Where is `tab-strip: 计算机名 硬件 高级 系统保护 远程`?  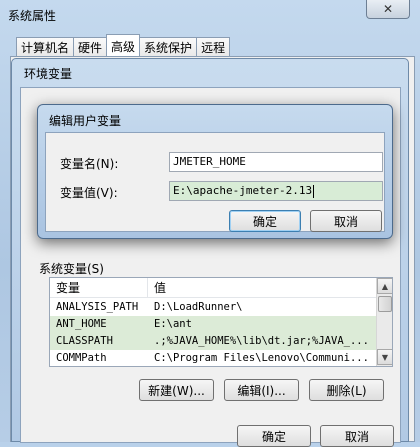
tab-strip: 计算机名 硬件 高级 系统保护 远程 is located at coordinates (123, 45).